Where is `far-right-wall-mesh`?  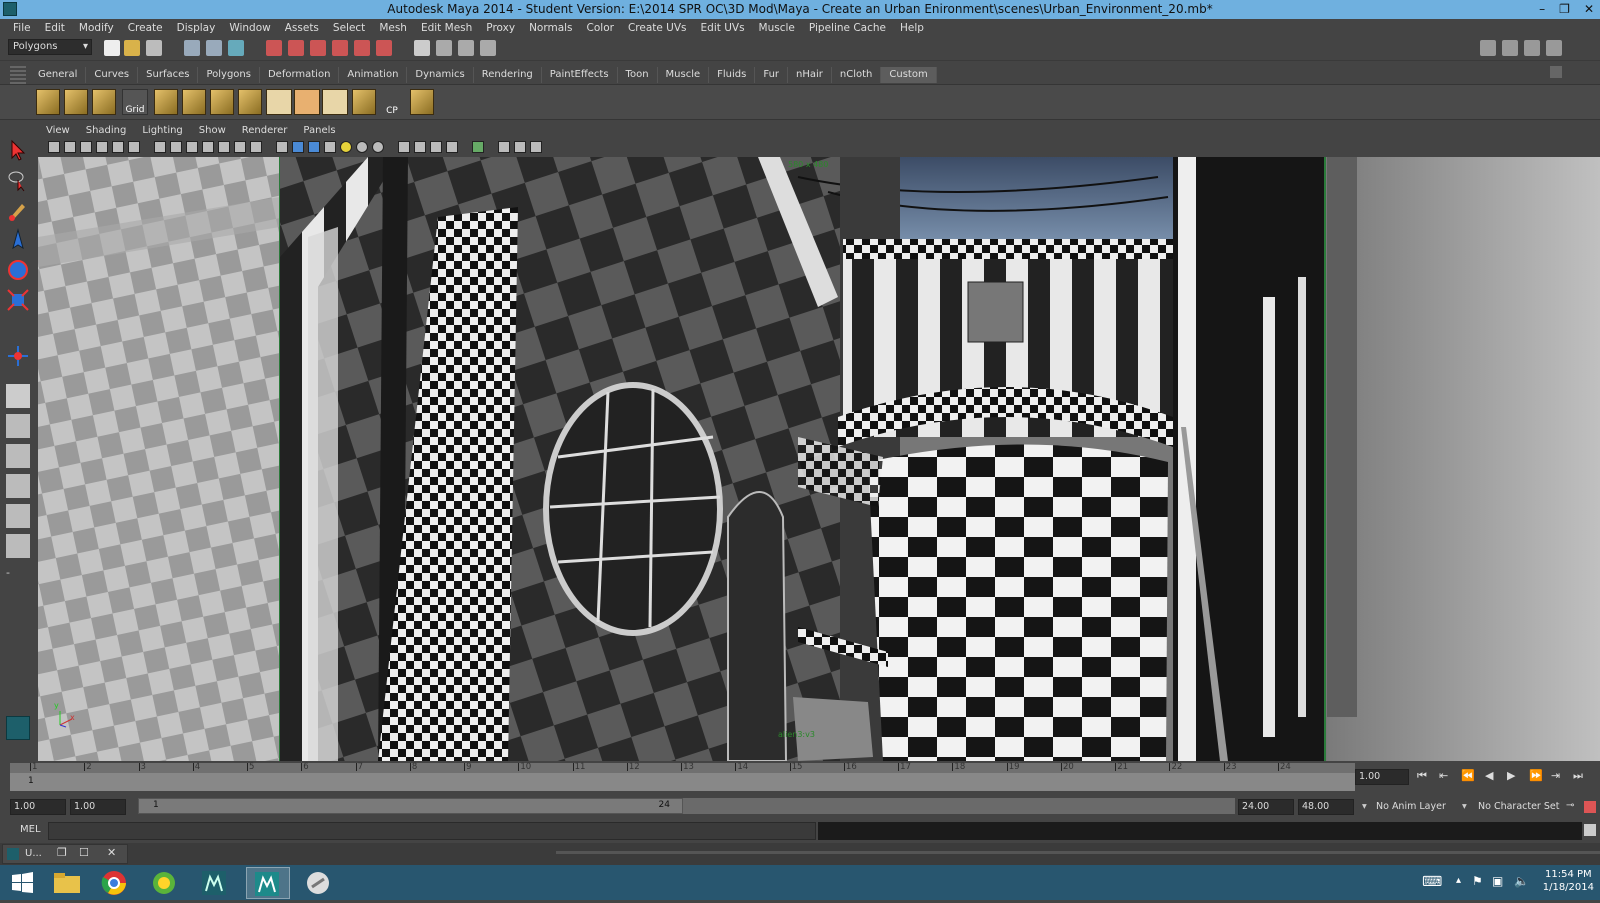 far-right-wall-mesh is located at coordinates (1463, 459).